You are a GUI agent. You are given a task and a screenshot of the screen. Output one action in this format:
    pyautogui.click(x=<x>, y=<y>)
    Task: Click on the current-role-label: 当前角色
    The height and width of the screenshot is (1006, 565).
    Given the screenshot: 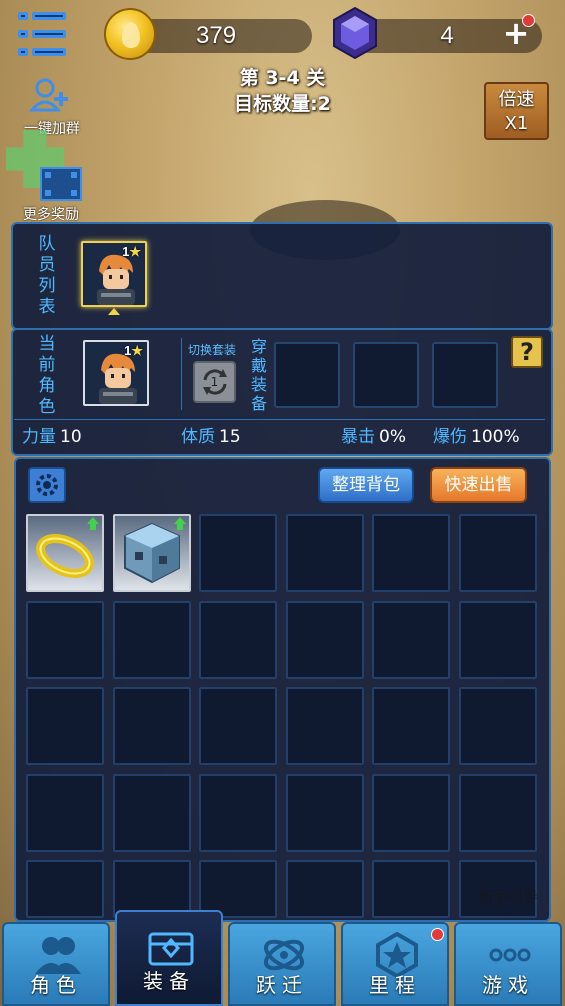 What is the action you would take?
    pyautogui.click(x=47, y=375)
    